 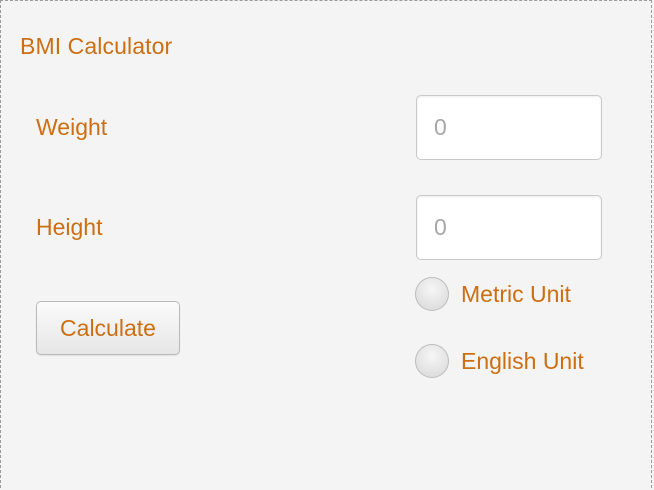 I want to click on metric-unit-label: Metric Unit, so click(x=516, y=293).